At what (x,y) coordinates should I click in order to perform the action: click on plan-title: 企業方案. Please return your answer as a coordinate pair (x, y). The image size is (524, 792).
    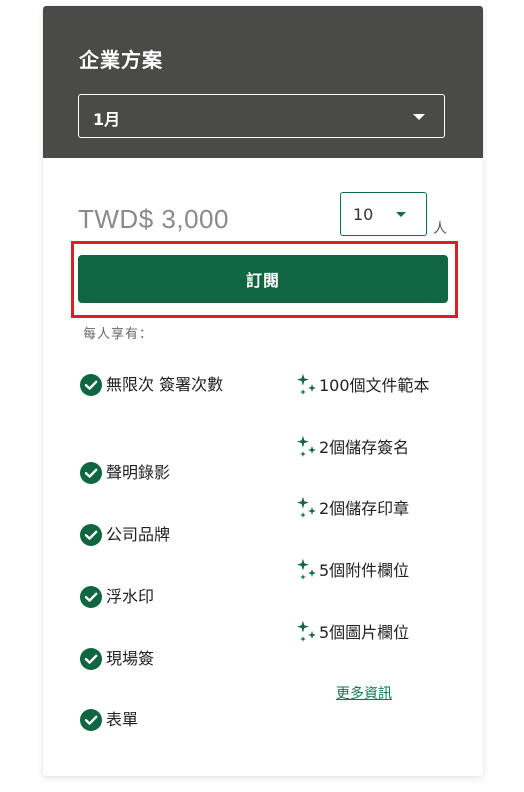
    Looking at the image, I should click on (121, 60).